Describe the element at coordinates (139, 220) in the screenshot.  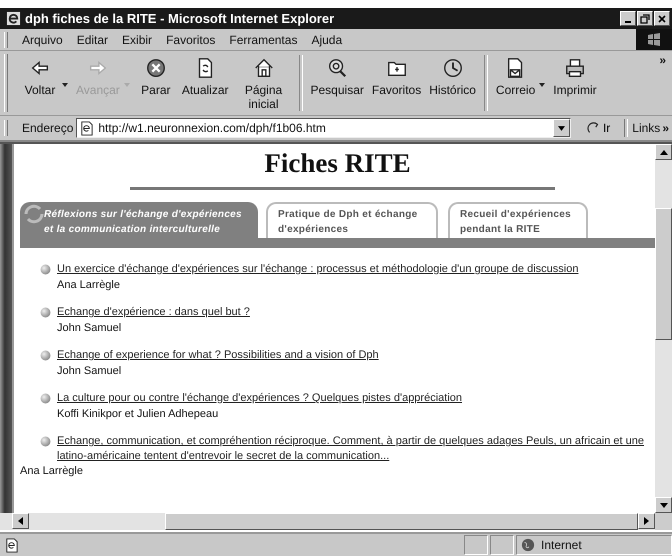
I see `tab: Réflexions sur l'échange d'expériences et la communication interculturelle` at that location.